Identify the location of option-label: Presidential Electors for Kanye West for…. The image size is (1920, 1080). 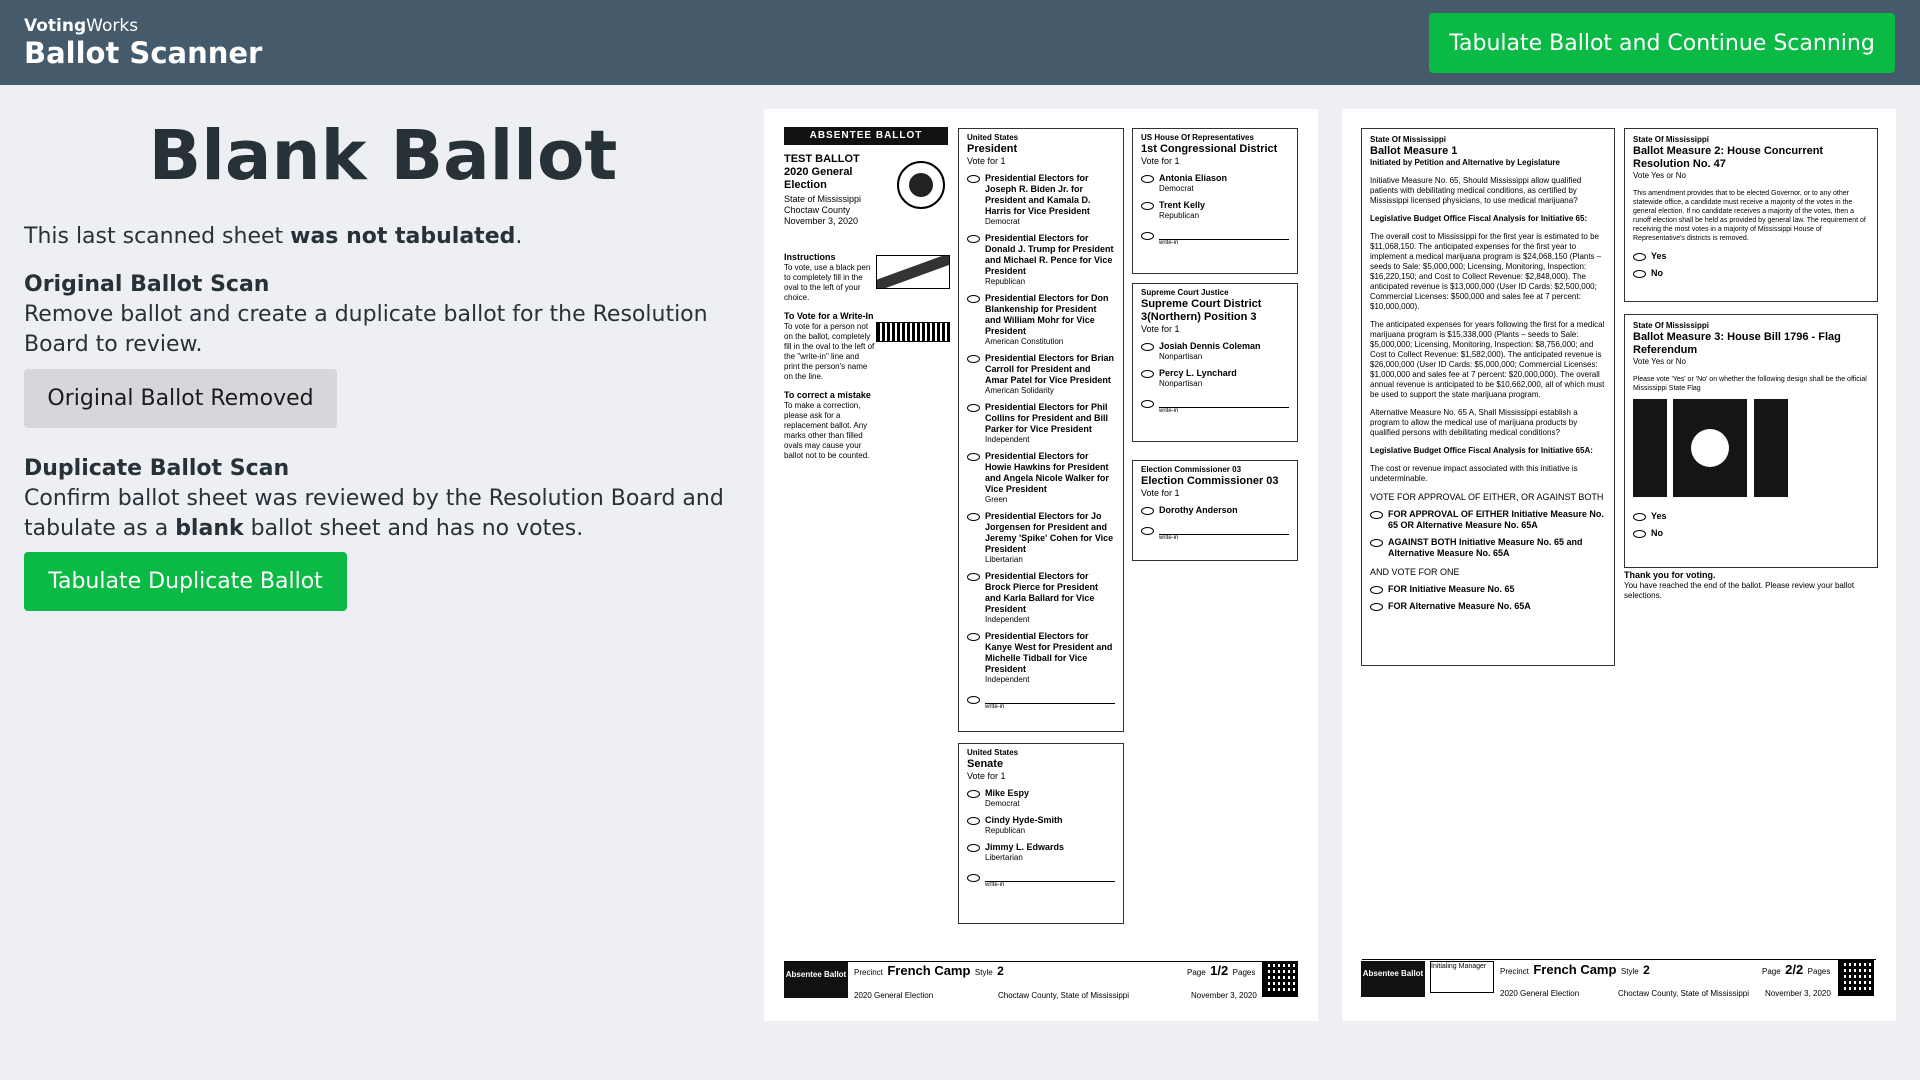
(1050, 658).